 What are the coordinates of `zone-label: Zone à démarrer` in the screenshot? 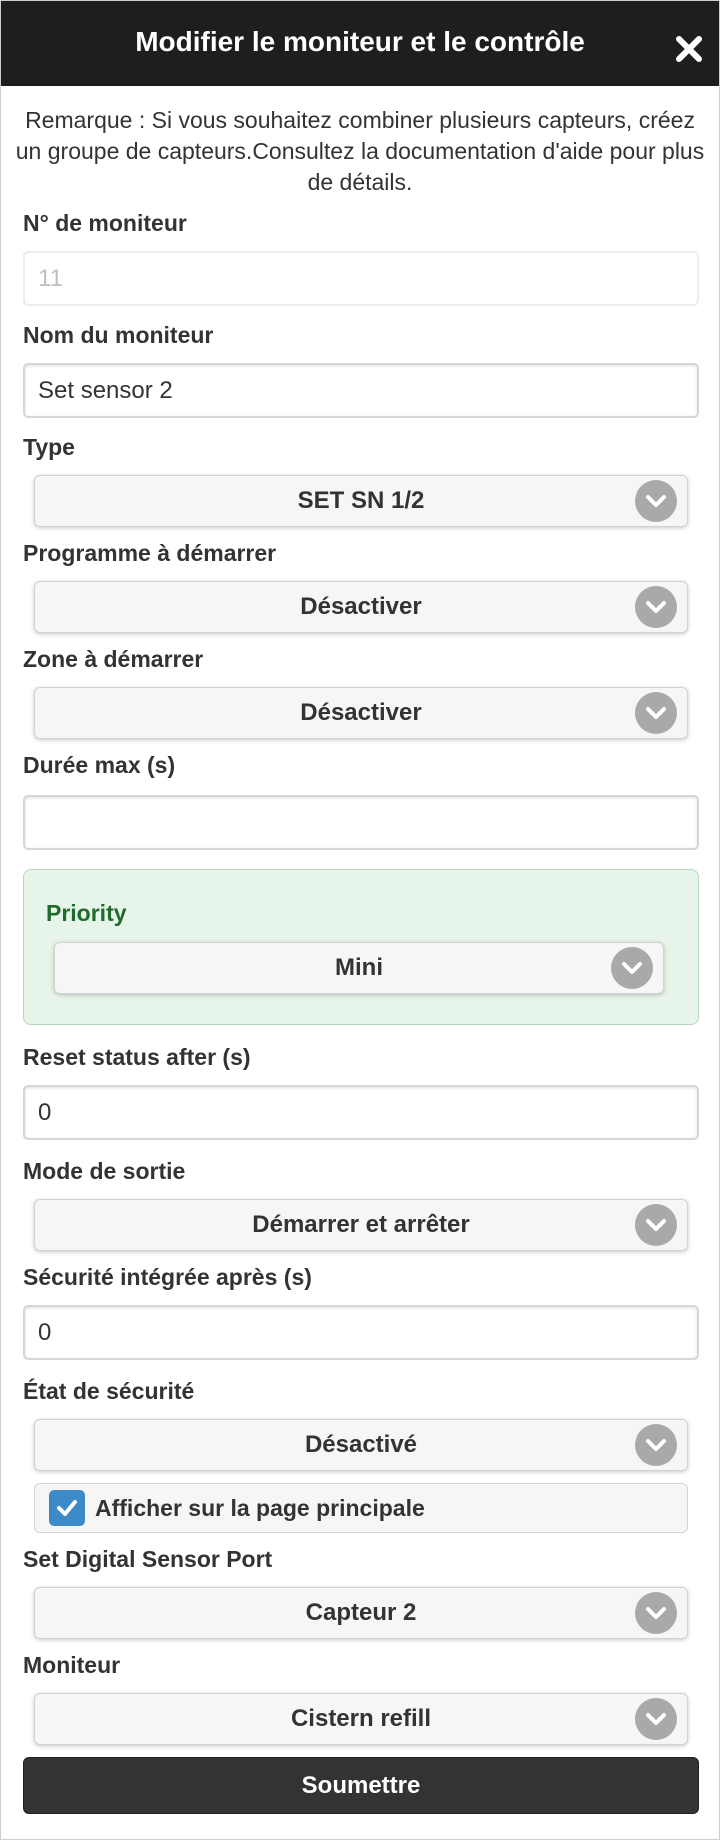 It's located at (113, 659).